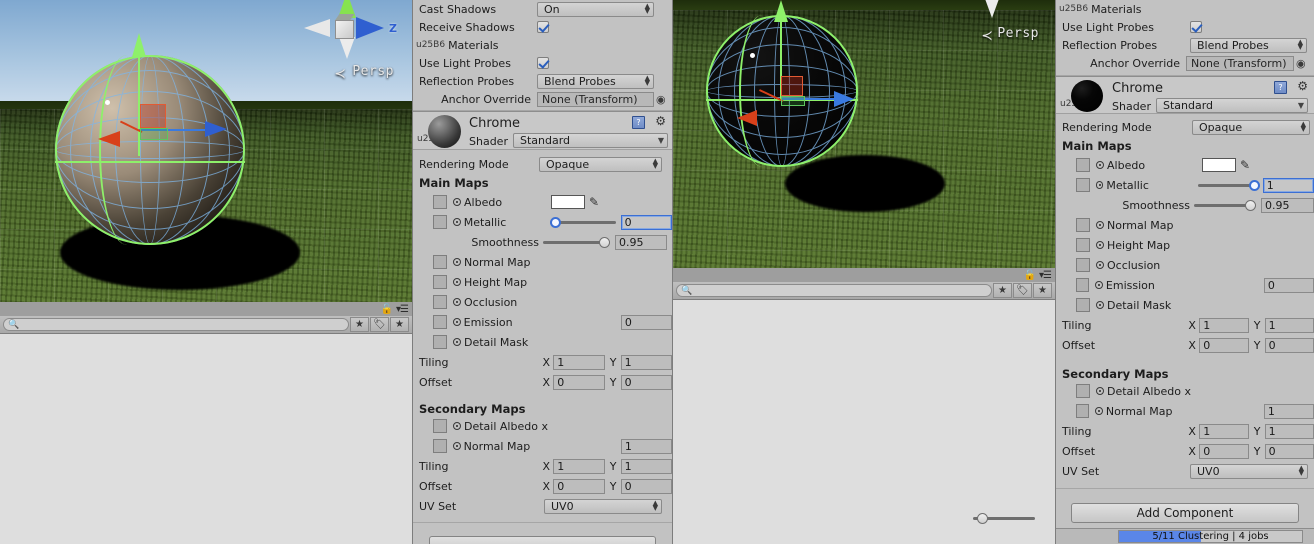 This screenshot has width=1314, height=544. I want to click on hamburger-menu-icon: ▾☰, so click(1045, 275).